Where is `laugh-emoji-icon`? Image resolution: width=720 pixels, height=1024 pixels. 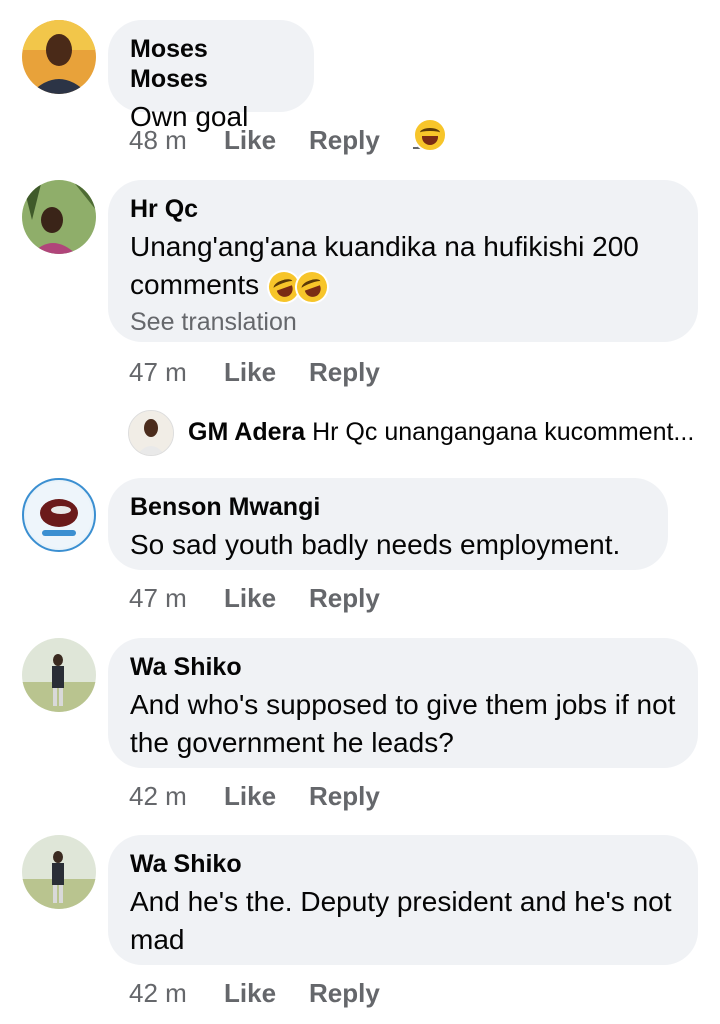
laugh-emoji-icon is located at coordinates (430, 135).